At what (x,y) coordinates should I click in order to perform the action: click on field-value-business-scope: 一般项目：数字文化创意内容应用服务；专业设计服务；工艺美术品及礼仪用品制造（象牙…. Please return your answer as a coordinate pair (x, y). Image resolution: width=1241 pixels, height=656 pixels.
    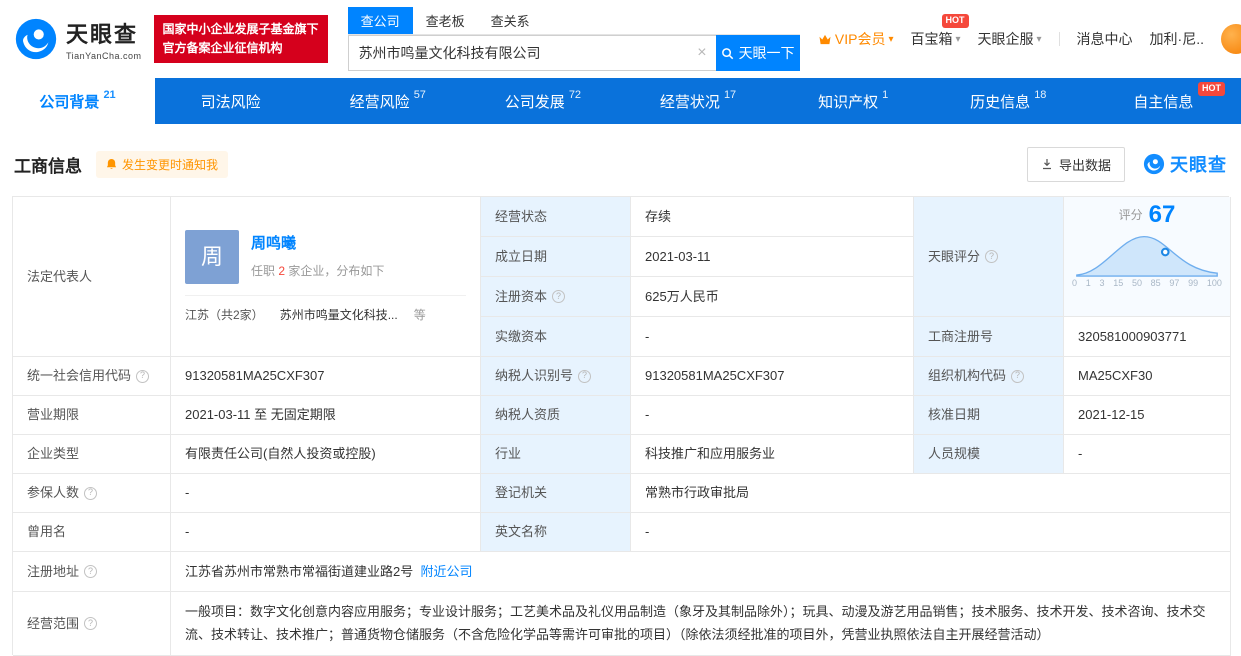
    Looking at the image, I should click on (701, 624).